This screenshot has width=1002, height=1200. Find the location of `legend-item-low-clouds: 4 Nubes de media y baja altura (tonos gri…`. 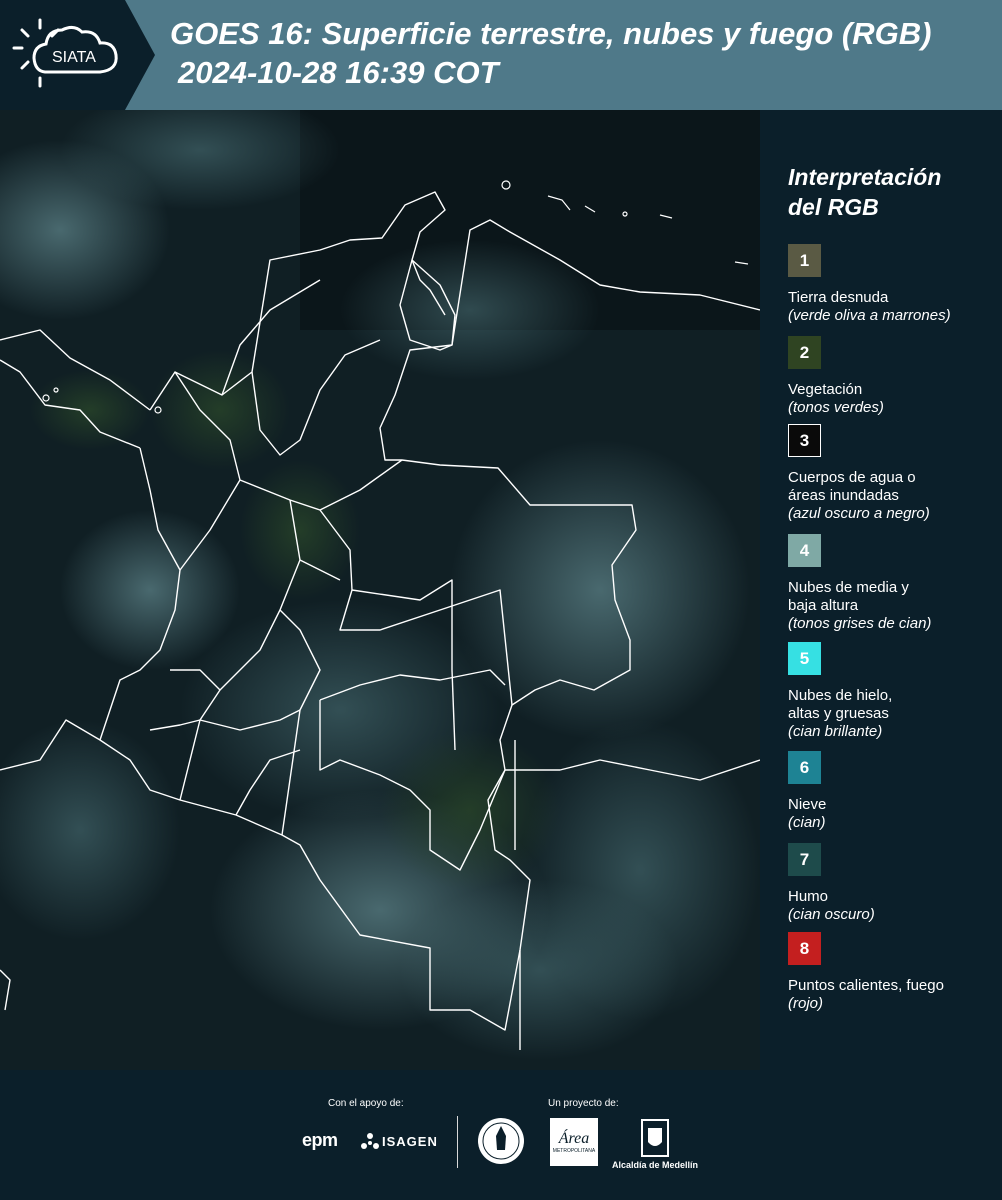

legend-item-low-clouds: 4 Nubes de media y baja altura (tonos gri… is located at coordinates (893, 583).